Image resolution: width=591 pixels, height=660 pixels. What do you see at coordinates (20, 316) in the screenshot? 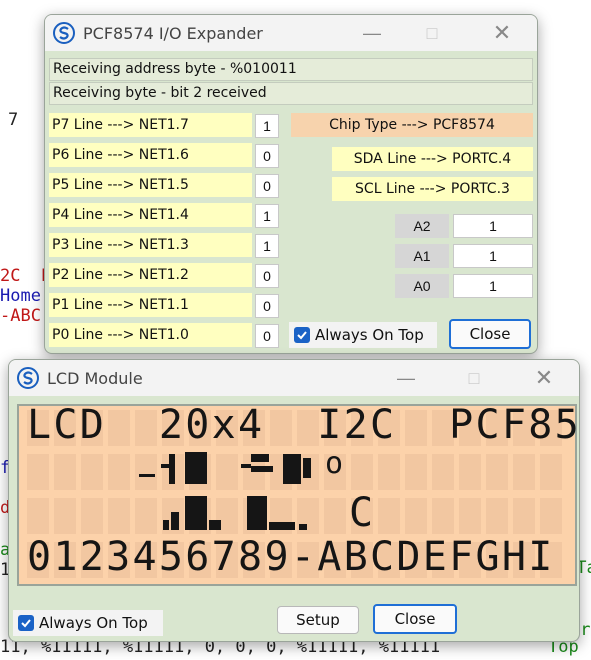
I see `bg-fragment: -ABC` at bounding box center [20, 316].